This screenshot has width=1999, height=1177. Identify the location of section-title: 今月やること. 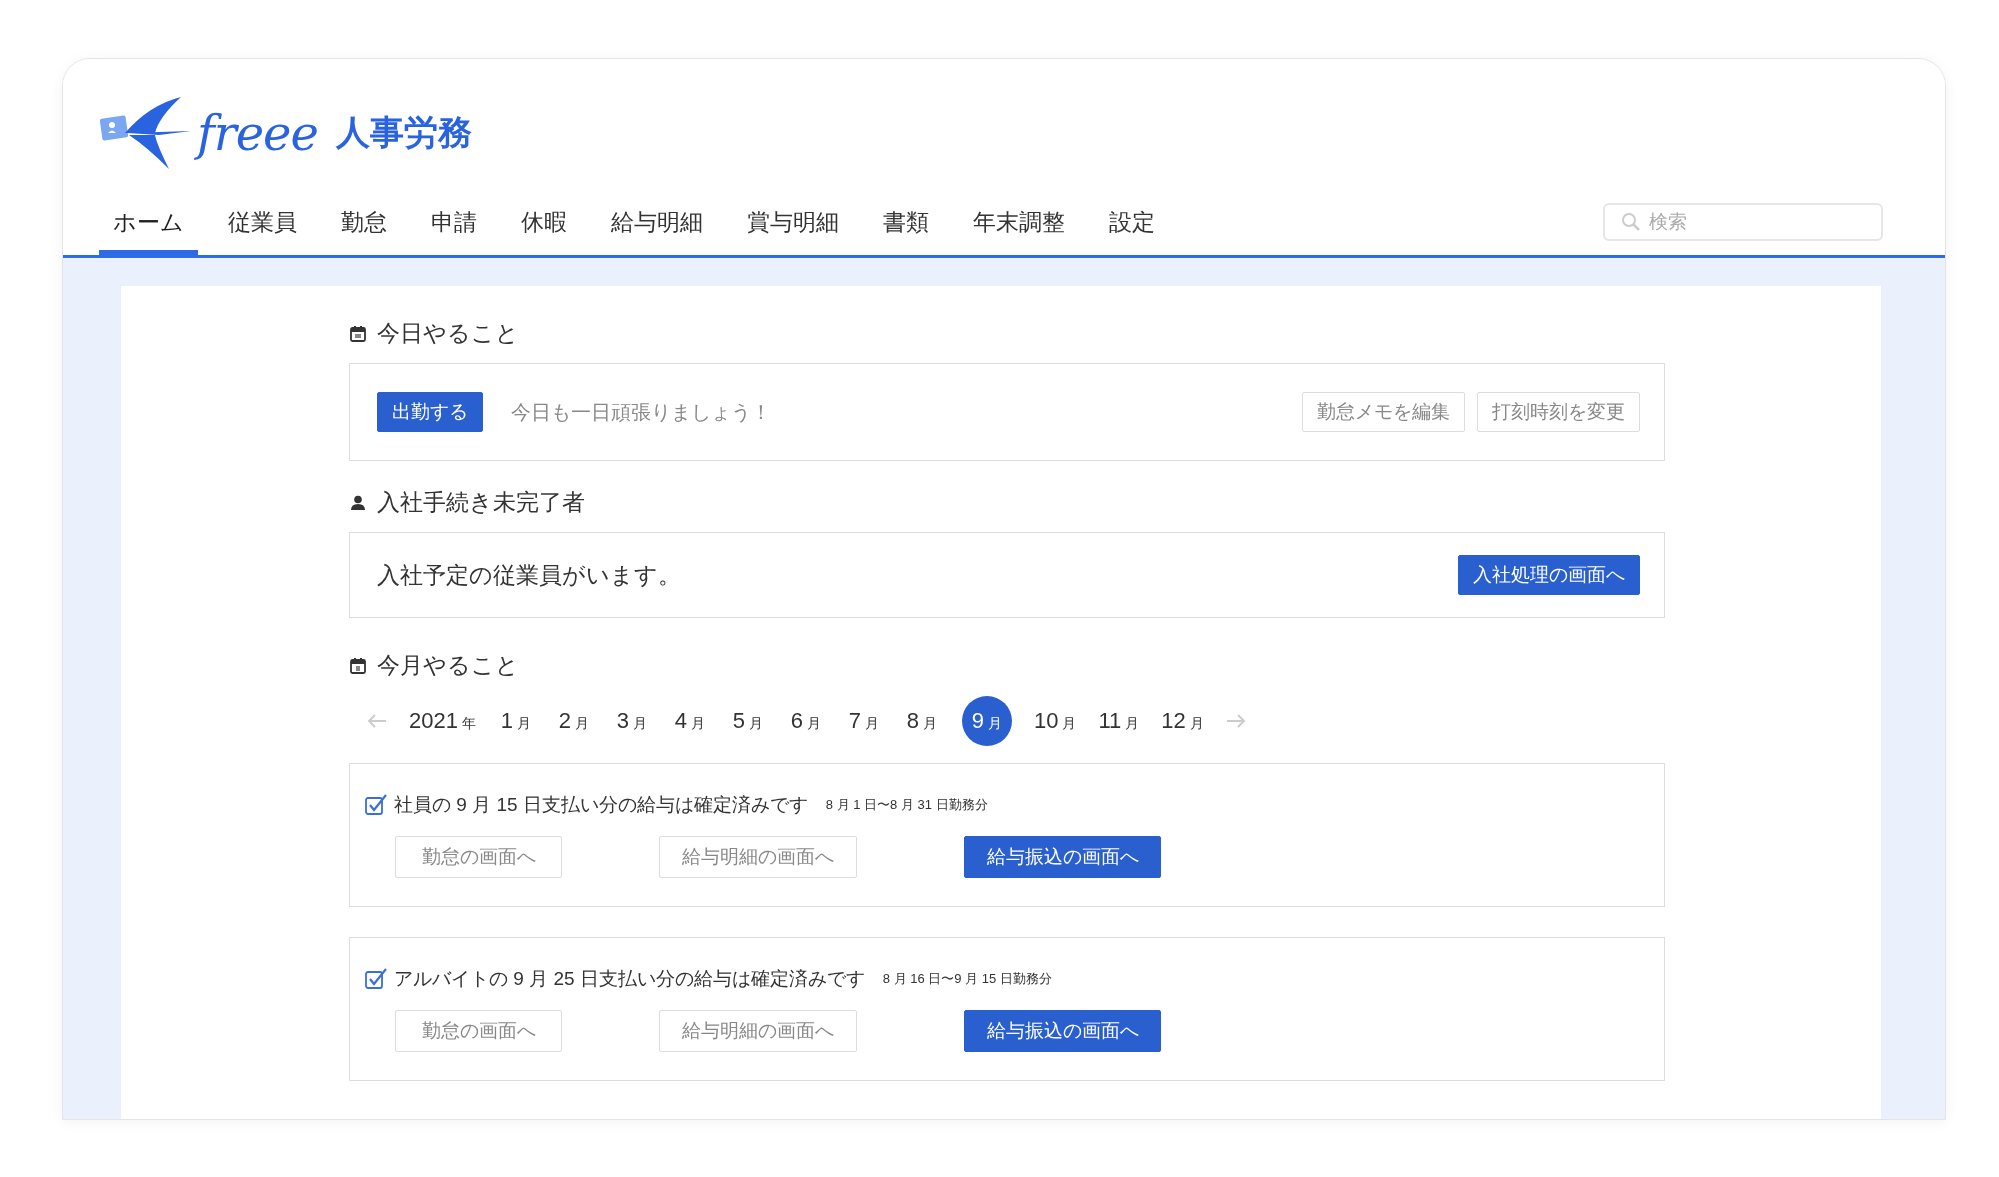
(448, 665).